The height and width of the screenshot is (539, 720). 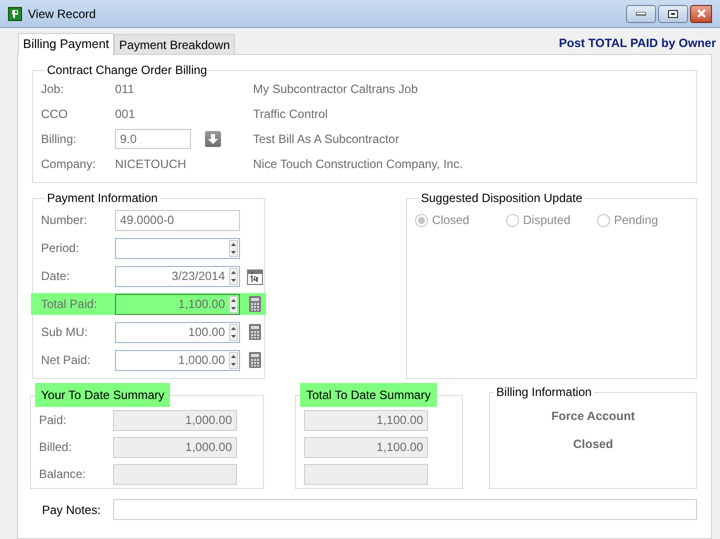 What do you see at coordinates (593, 416) in the screenshot?
I see `info-text: Force Account` at bounding box center [593, 416].